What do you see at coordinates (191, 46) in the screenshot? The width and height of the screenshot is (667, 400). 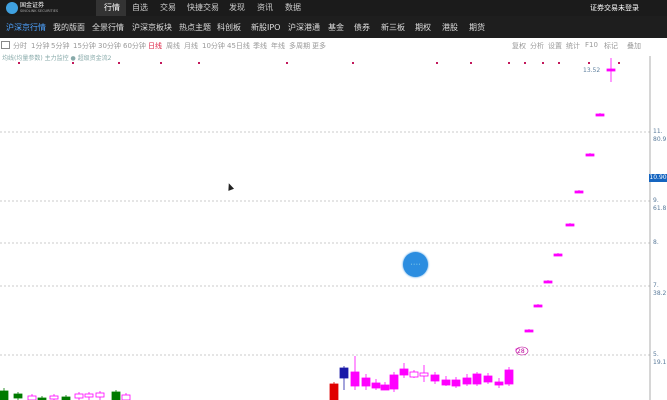 I see `period-monthly: 月线` at bounding box center [191, 46].